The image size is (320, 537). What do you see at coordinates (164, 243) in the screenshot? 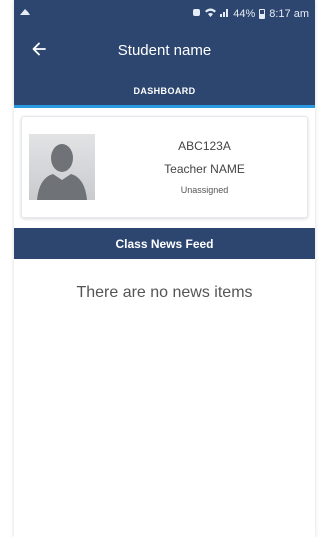
I see `news-feed-header: Class News Feed` at bounding box center [164, 243].